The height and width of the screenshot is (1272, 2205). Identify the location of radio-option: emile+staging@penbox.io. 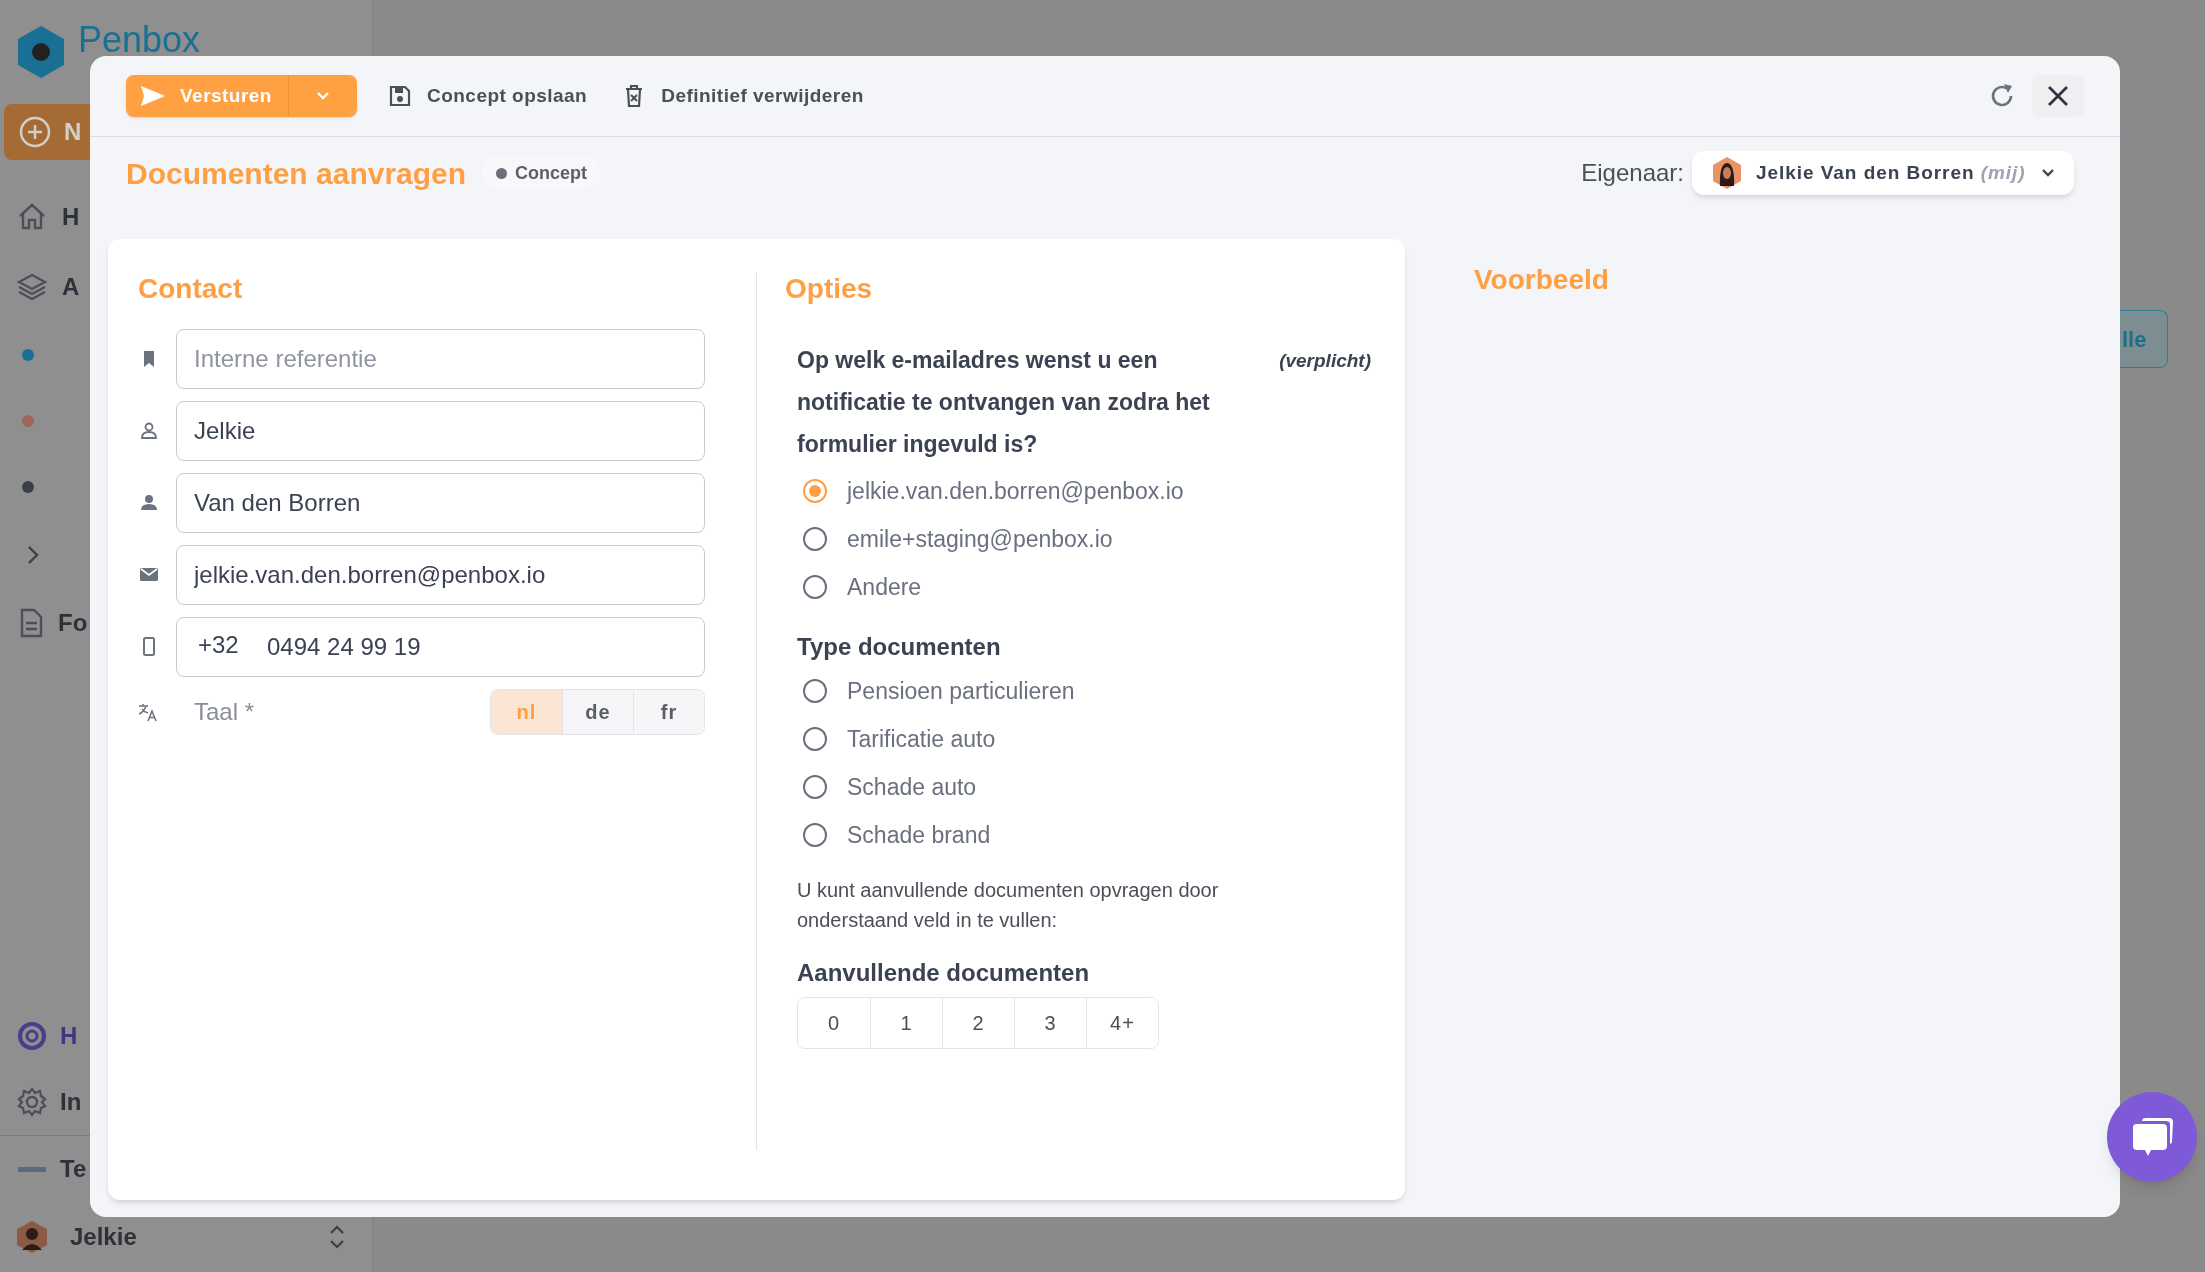
(1084, 539).